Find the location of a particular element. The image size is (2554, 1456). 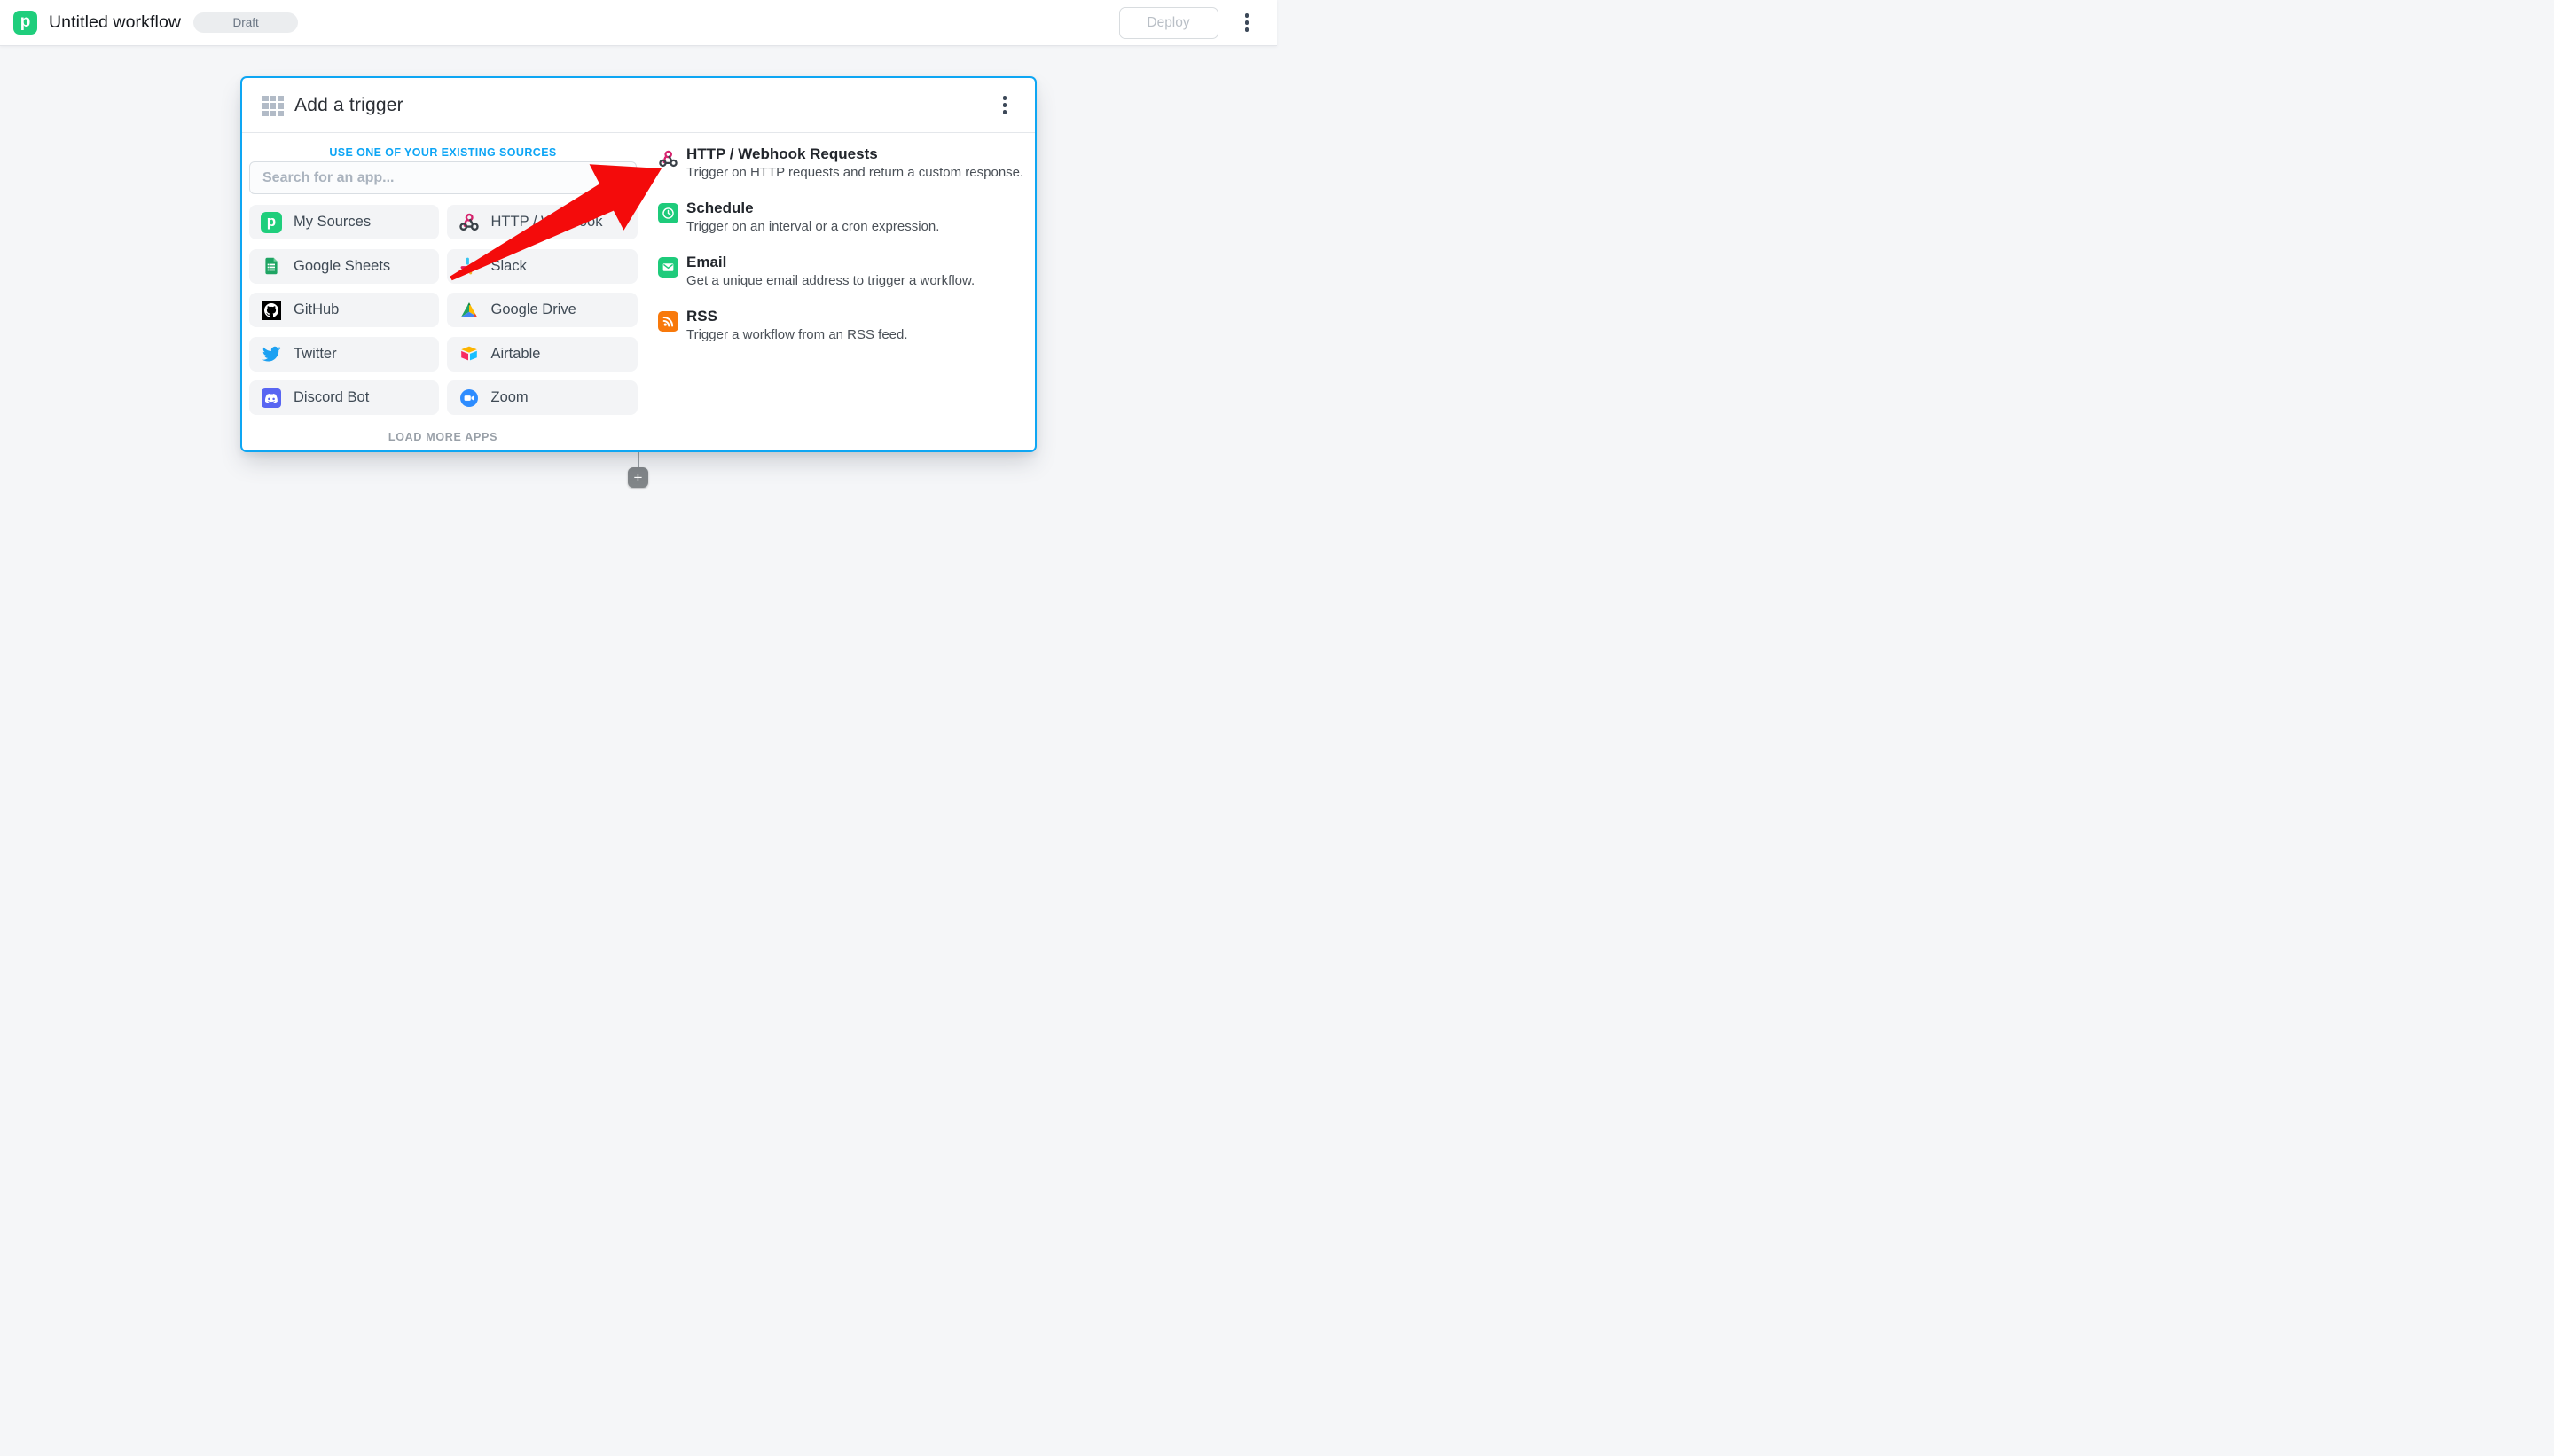

discord-icon is located at coordinates (271, 398).